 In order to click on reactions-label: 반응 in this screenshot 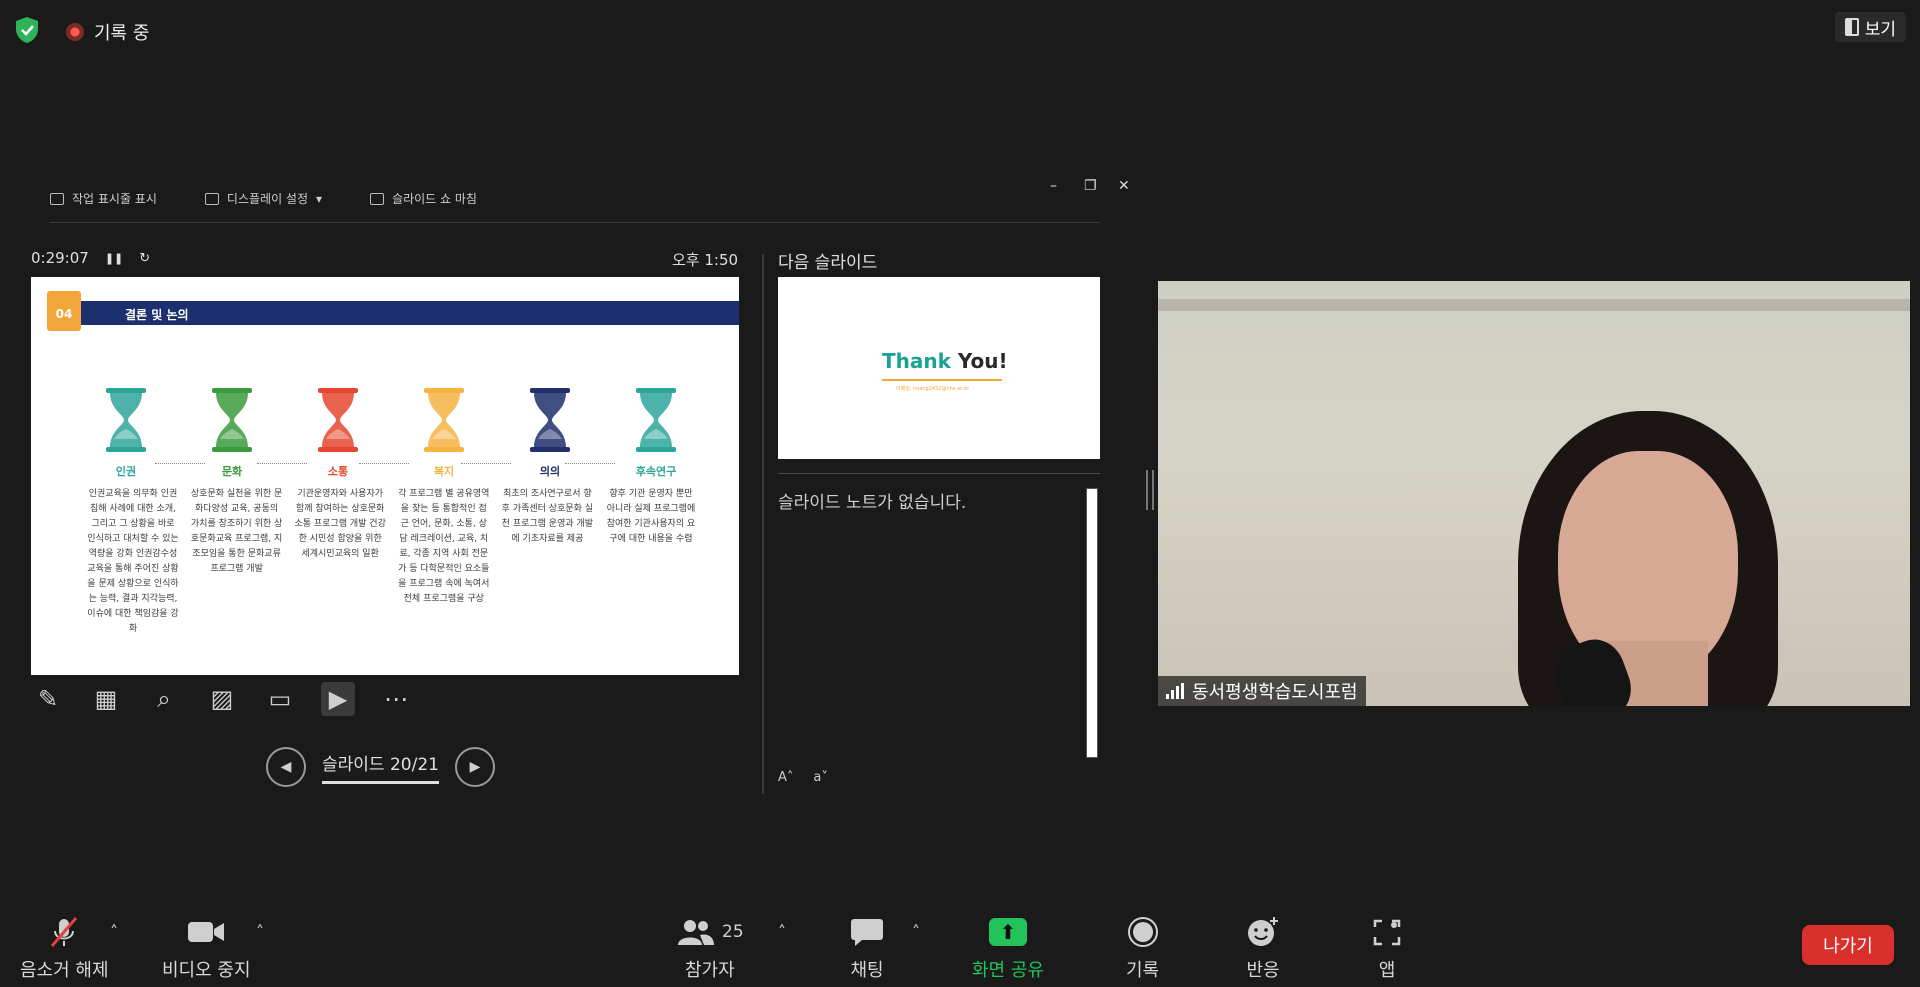, I will do `click(1263, 970)`.